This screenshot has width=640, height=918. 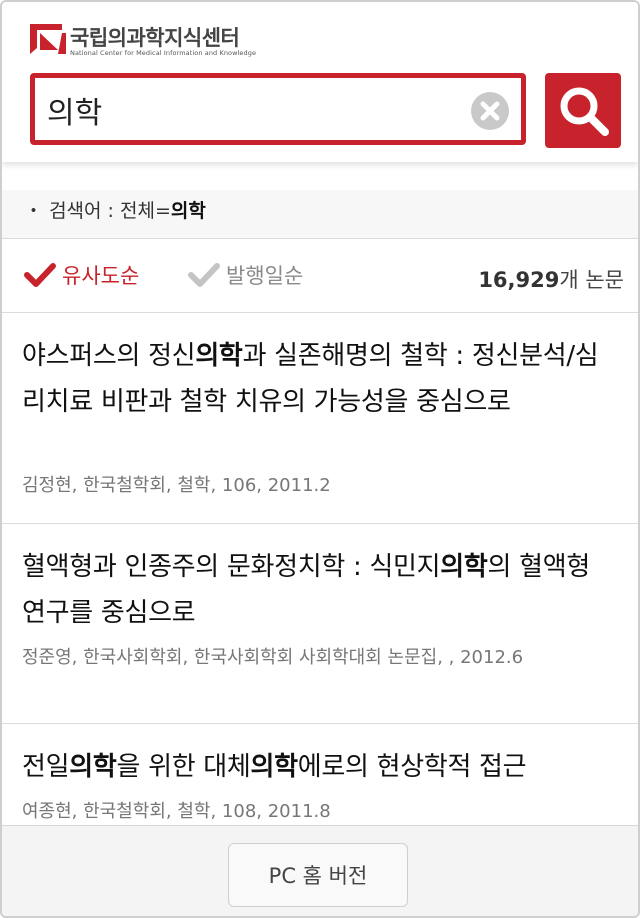 I want to click on result-count: 16,929개 논문, so click(x=551, y=279).